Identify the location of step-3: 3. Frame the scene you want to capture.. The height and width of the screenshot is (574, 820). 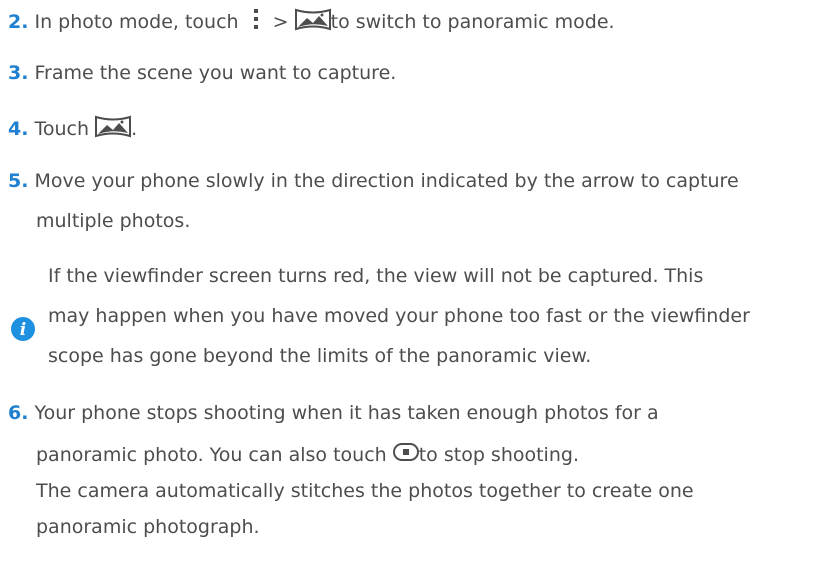
(202, 73).